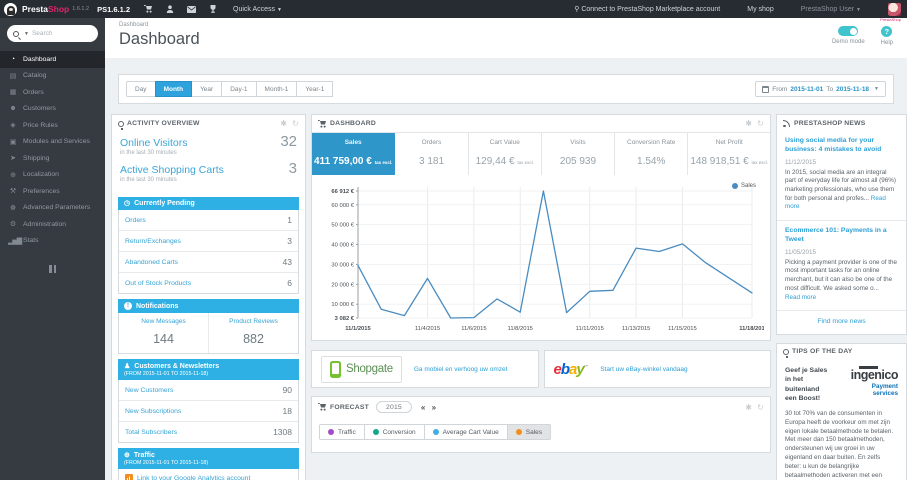 This screenshot has width=907, height=480. I want to click on row-new-customers: New Customers 90, so click(208, 390).